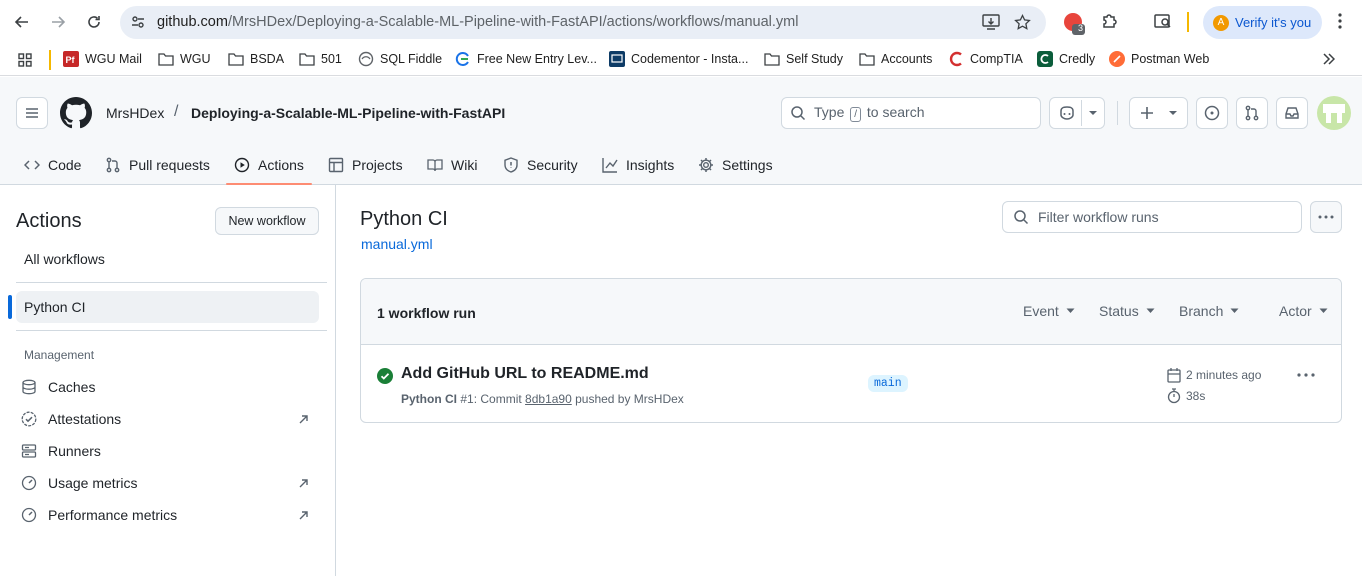 This screenshot has width=1362, height=576. I want to click on bookmark-label: Postman Web, so click(1170, 59).